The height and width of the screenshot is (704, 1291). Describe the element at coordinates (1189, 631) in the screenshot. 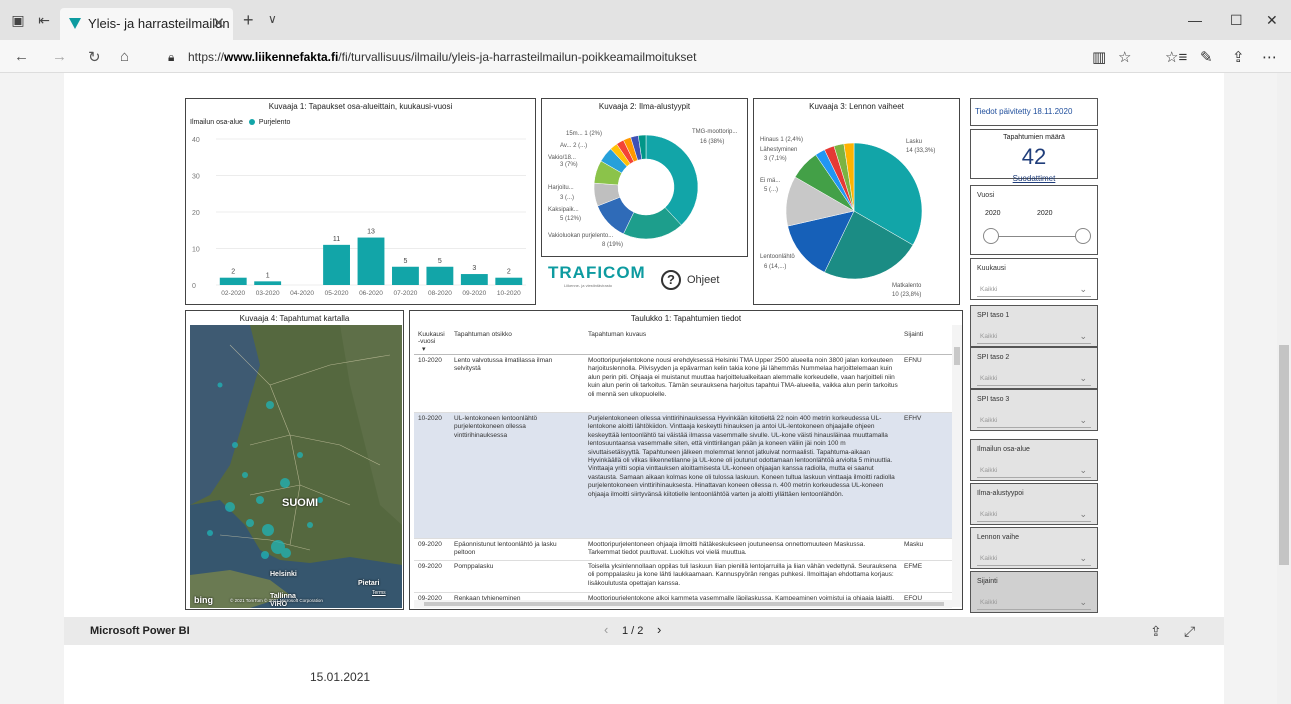

I see `fullscreen-icon: ⤢` at that location.